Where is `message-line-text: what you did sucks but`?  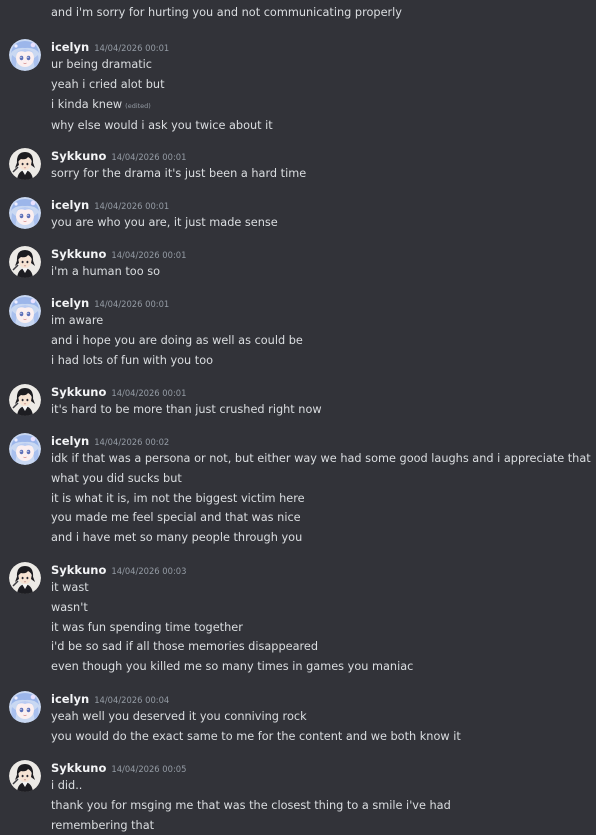
message-line-text: what you did sucks but is located at coordinates (116, 478).